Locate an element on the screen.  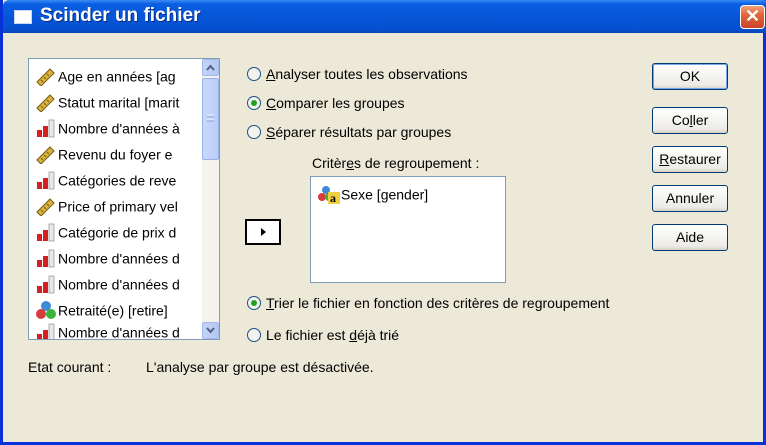
scroll-thumb is located at coordinates (210, 119).